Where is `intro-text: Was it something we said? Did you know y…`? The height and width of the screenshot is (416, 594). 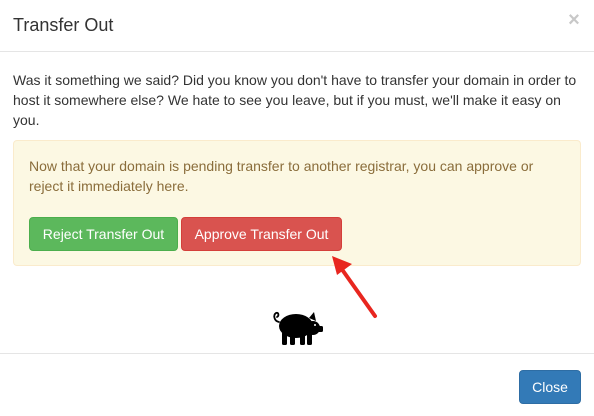 intro-text: Was it something we said? Did you know y… is located at coordinates (295, 100).